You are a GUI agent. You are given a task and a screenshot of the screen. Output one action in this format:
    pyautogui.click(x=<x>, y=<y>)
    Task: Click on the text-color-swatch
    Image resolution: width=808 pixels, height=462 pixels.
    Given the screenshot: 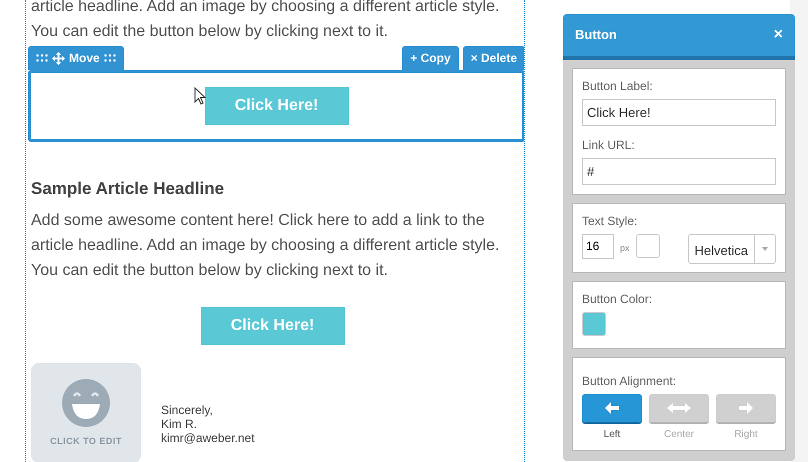 What is the action you would take?
    pyautogui.click(x=648, y=246)
    